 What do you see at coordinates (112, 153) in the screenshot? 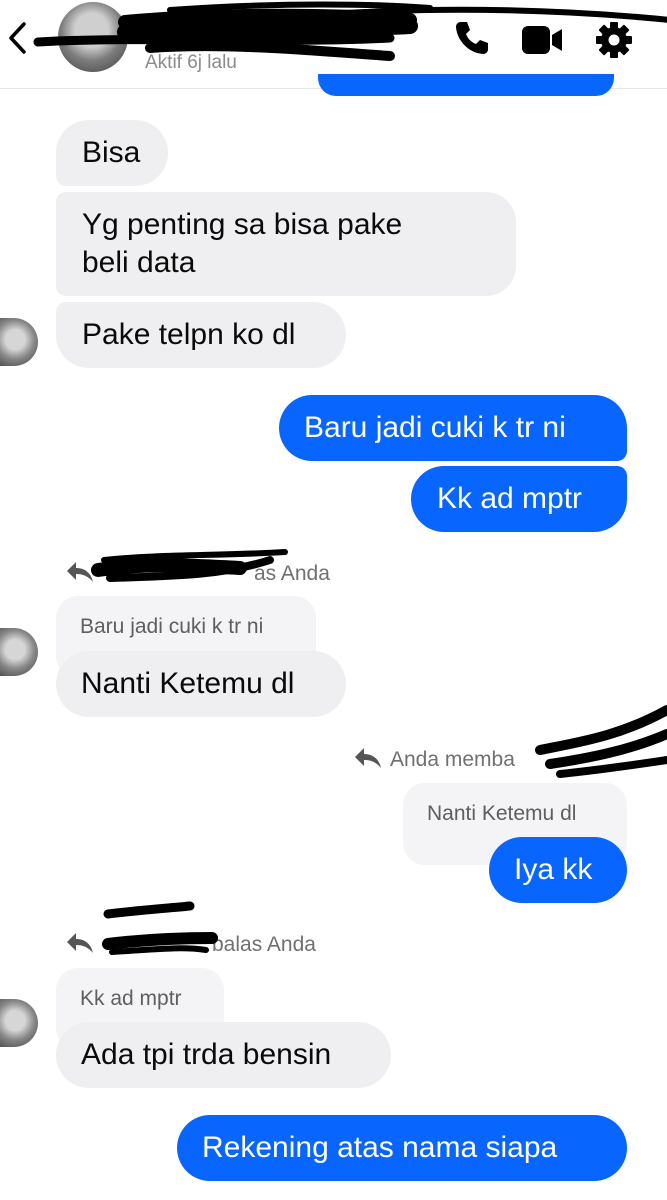
I see `received-message: Bisa` at bounding box center [112, 153].